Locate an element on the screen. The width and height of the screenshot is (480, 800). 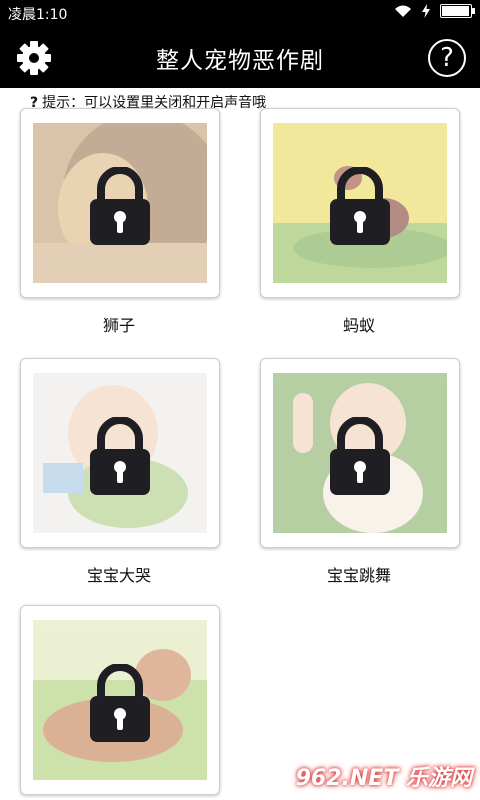
status-icons is located at coordinates (434, 11).